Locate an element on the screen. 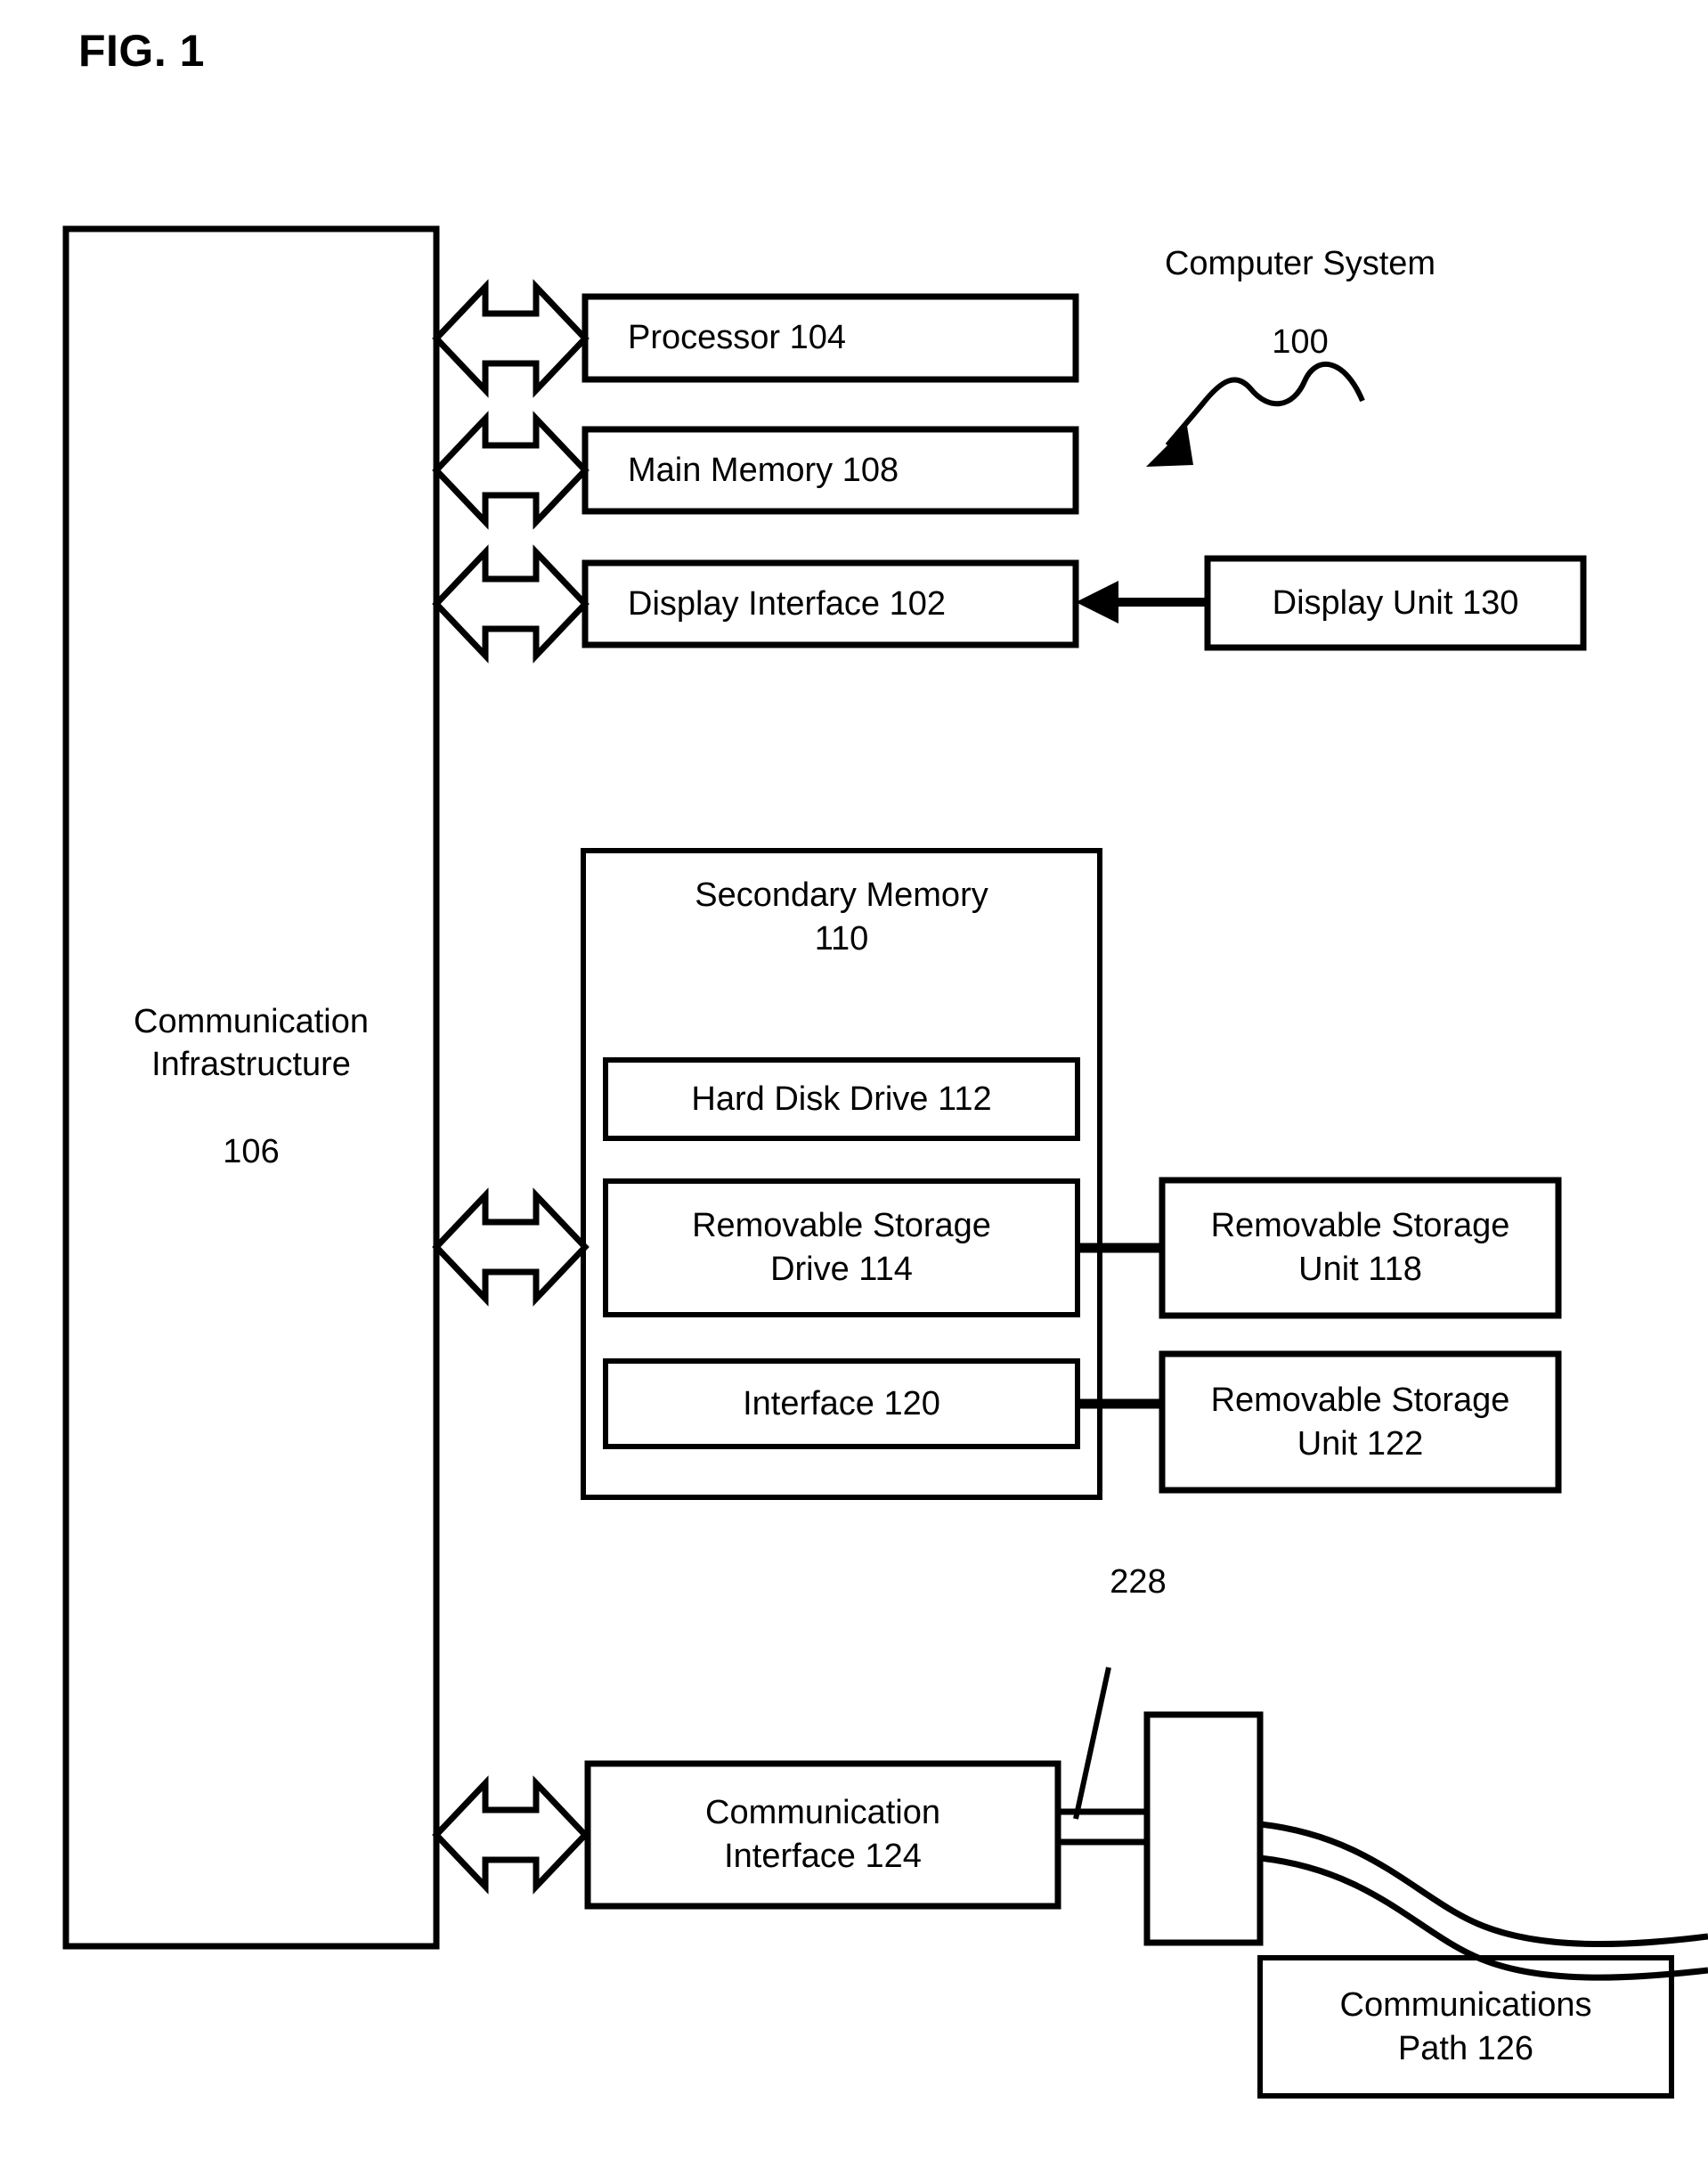 The image size is (1708, 2160). display-interface-box is located at coordinates (831, 603).